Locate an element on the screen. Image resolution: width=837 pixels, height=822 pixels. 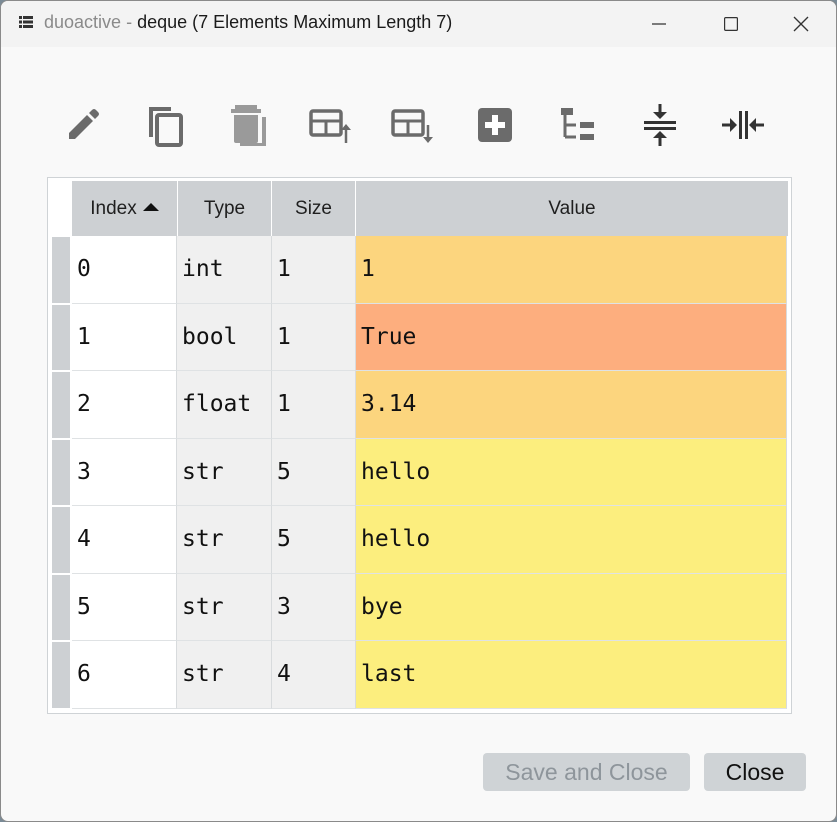
edit-icon is located at coordinates (84, 124).